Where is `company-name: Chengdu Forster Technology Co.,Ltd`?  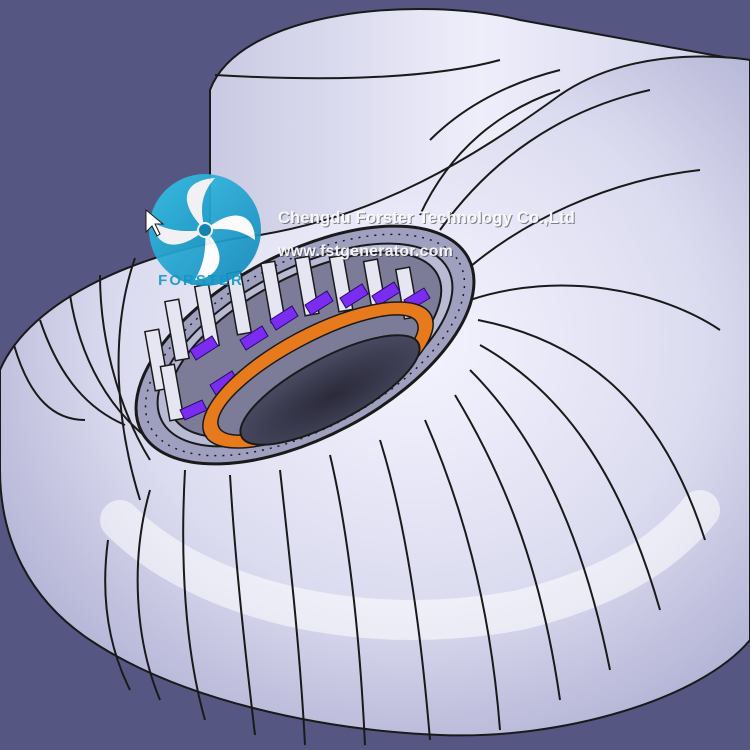
company-name: Chengdu Forster Technology Co.,Ltd is located at coordinates (427, 218).